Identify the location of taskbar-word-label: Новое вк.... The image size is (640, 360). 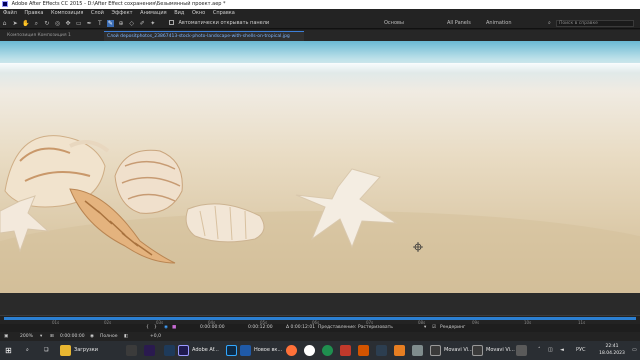
(268, 350).